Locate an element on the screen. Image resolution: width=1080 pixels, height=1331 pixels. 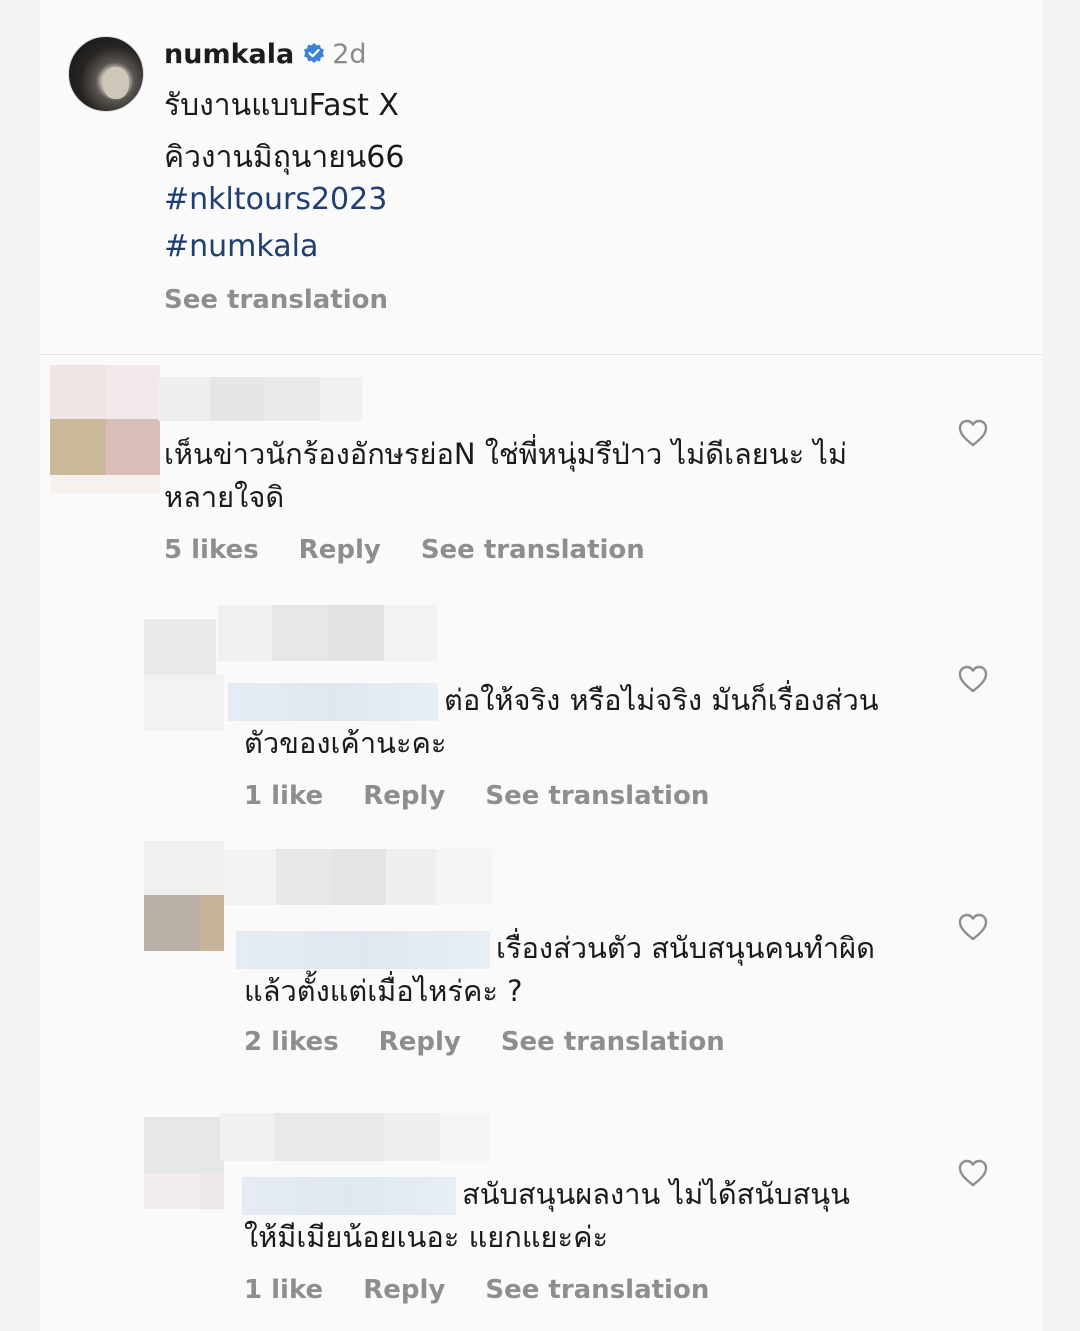
divider is located at coordinates (541, 354).